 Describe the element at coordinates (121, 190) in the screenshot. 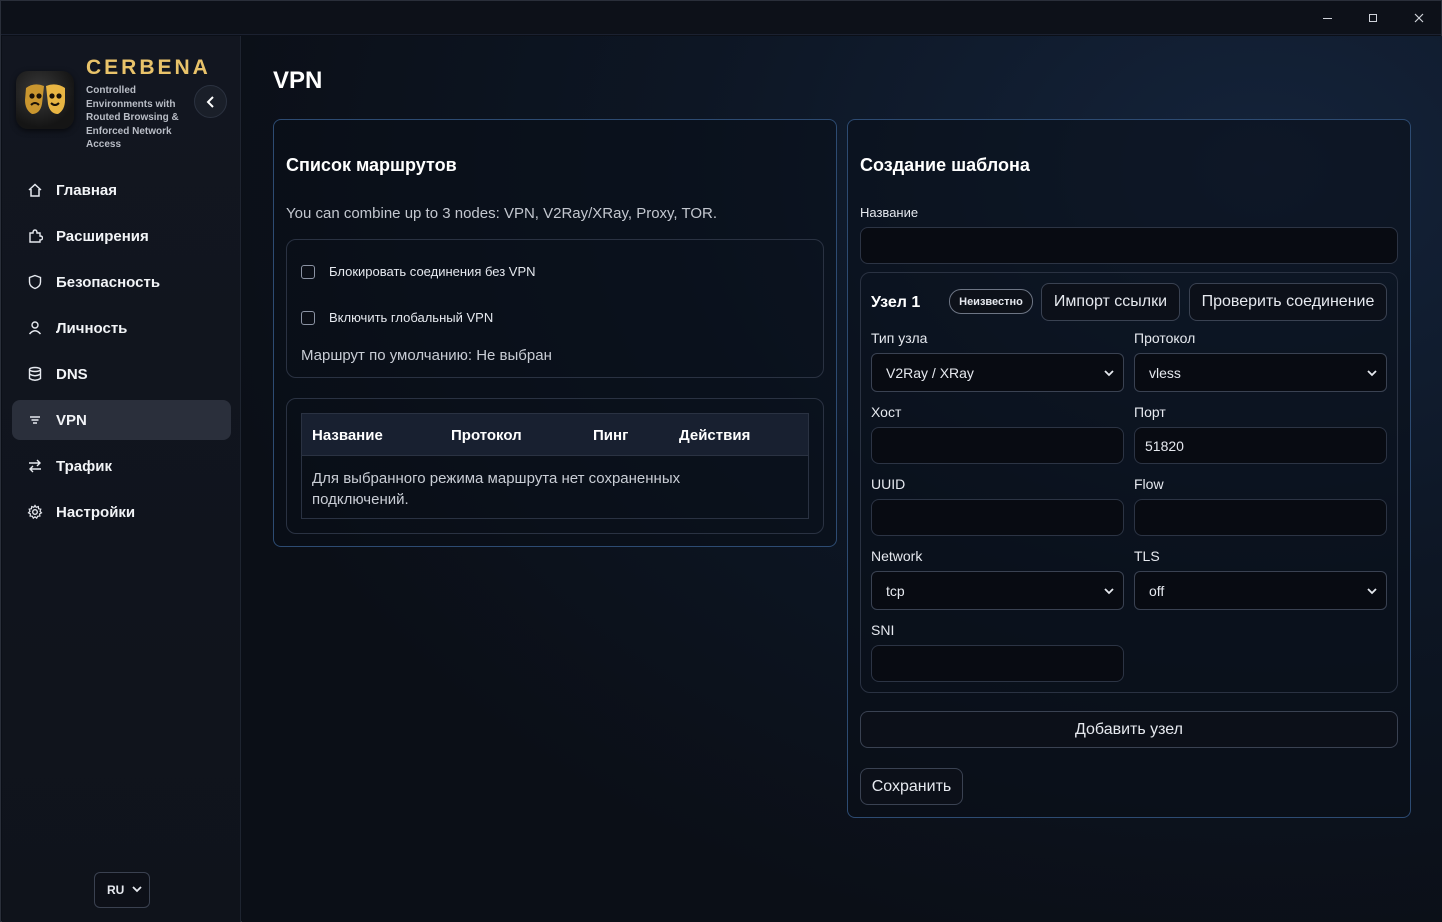

I see `sidebar-item-home: Главная` at that location.